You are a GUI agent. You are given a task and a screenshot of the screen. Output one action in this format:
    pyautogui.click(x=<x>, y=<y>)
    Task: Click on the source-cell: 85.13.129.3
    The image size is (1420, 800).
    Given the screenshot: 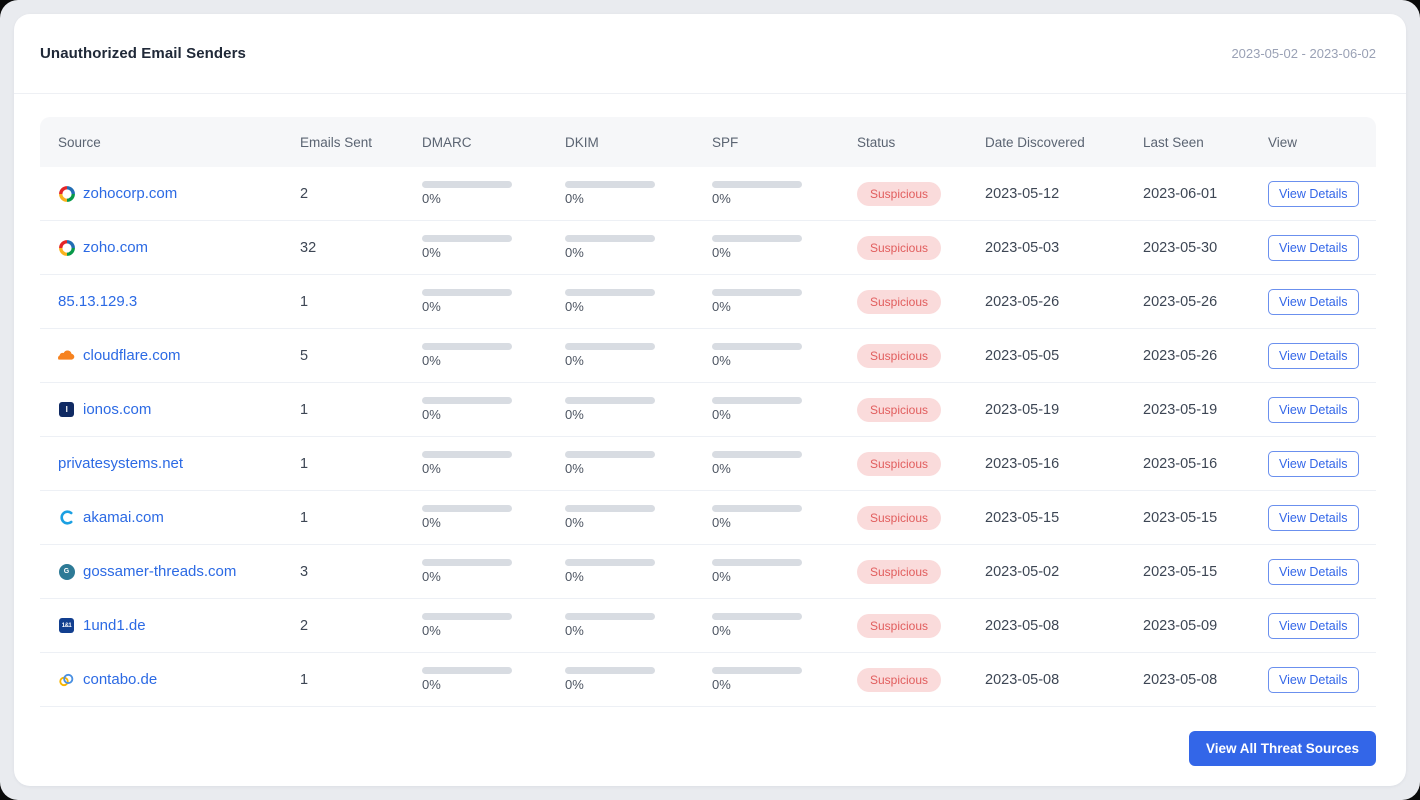 What is the action you would take?
    pyautogui.click(x=179, y=301)
    